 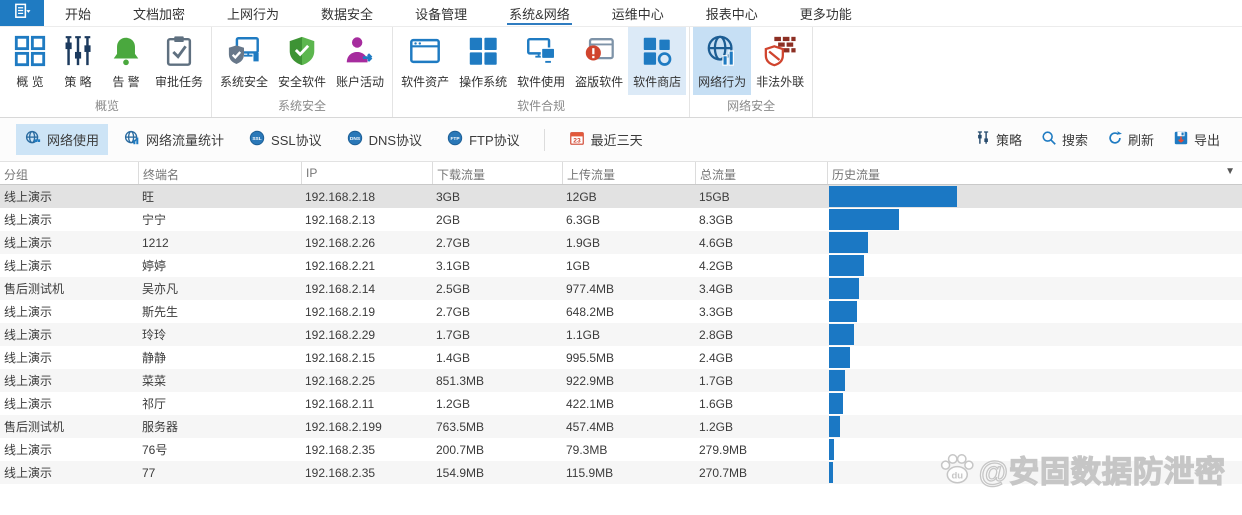 I want to click on ribbon-button-policy: 策 略, so click(x=78, y=61).